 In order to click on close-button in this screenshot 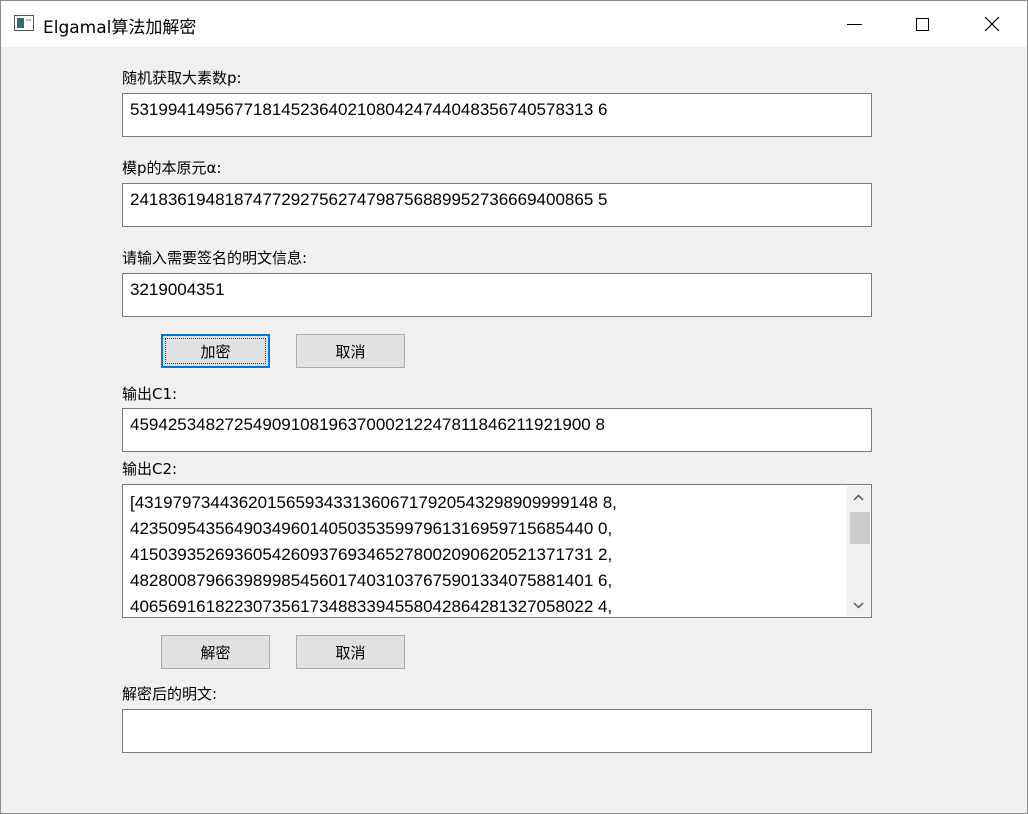, I will do `click(992, 24)`.